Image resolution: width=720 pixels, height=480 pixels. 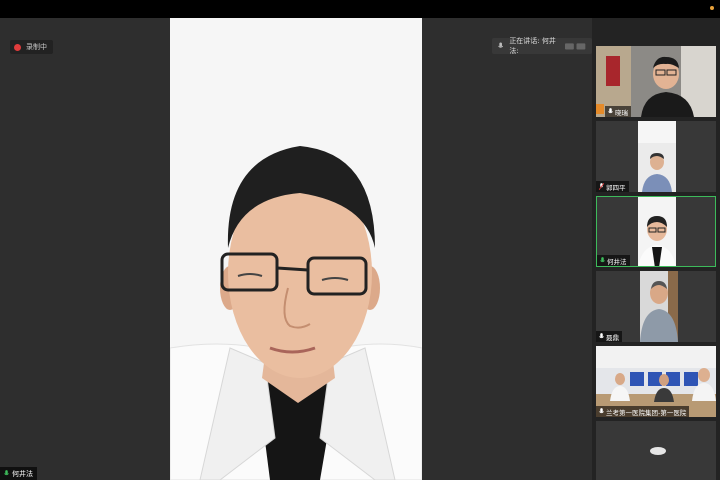 I want to click on participant-tile: 聂鼎, so click(x=656, y=306).